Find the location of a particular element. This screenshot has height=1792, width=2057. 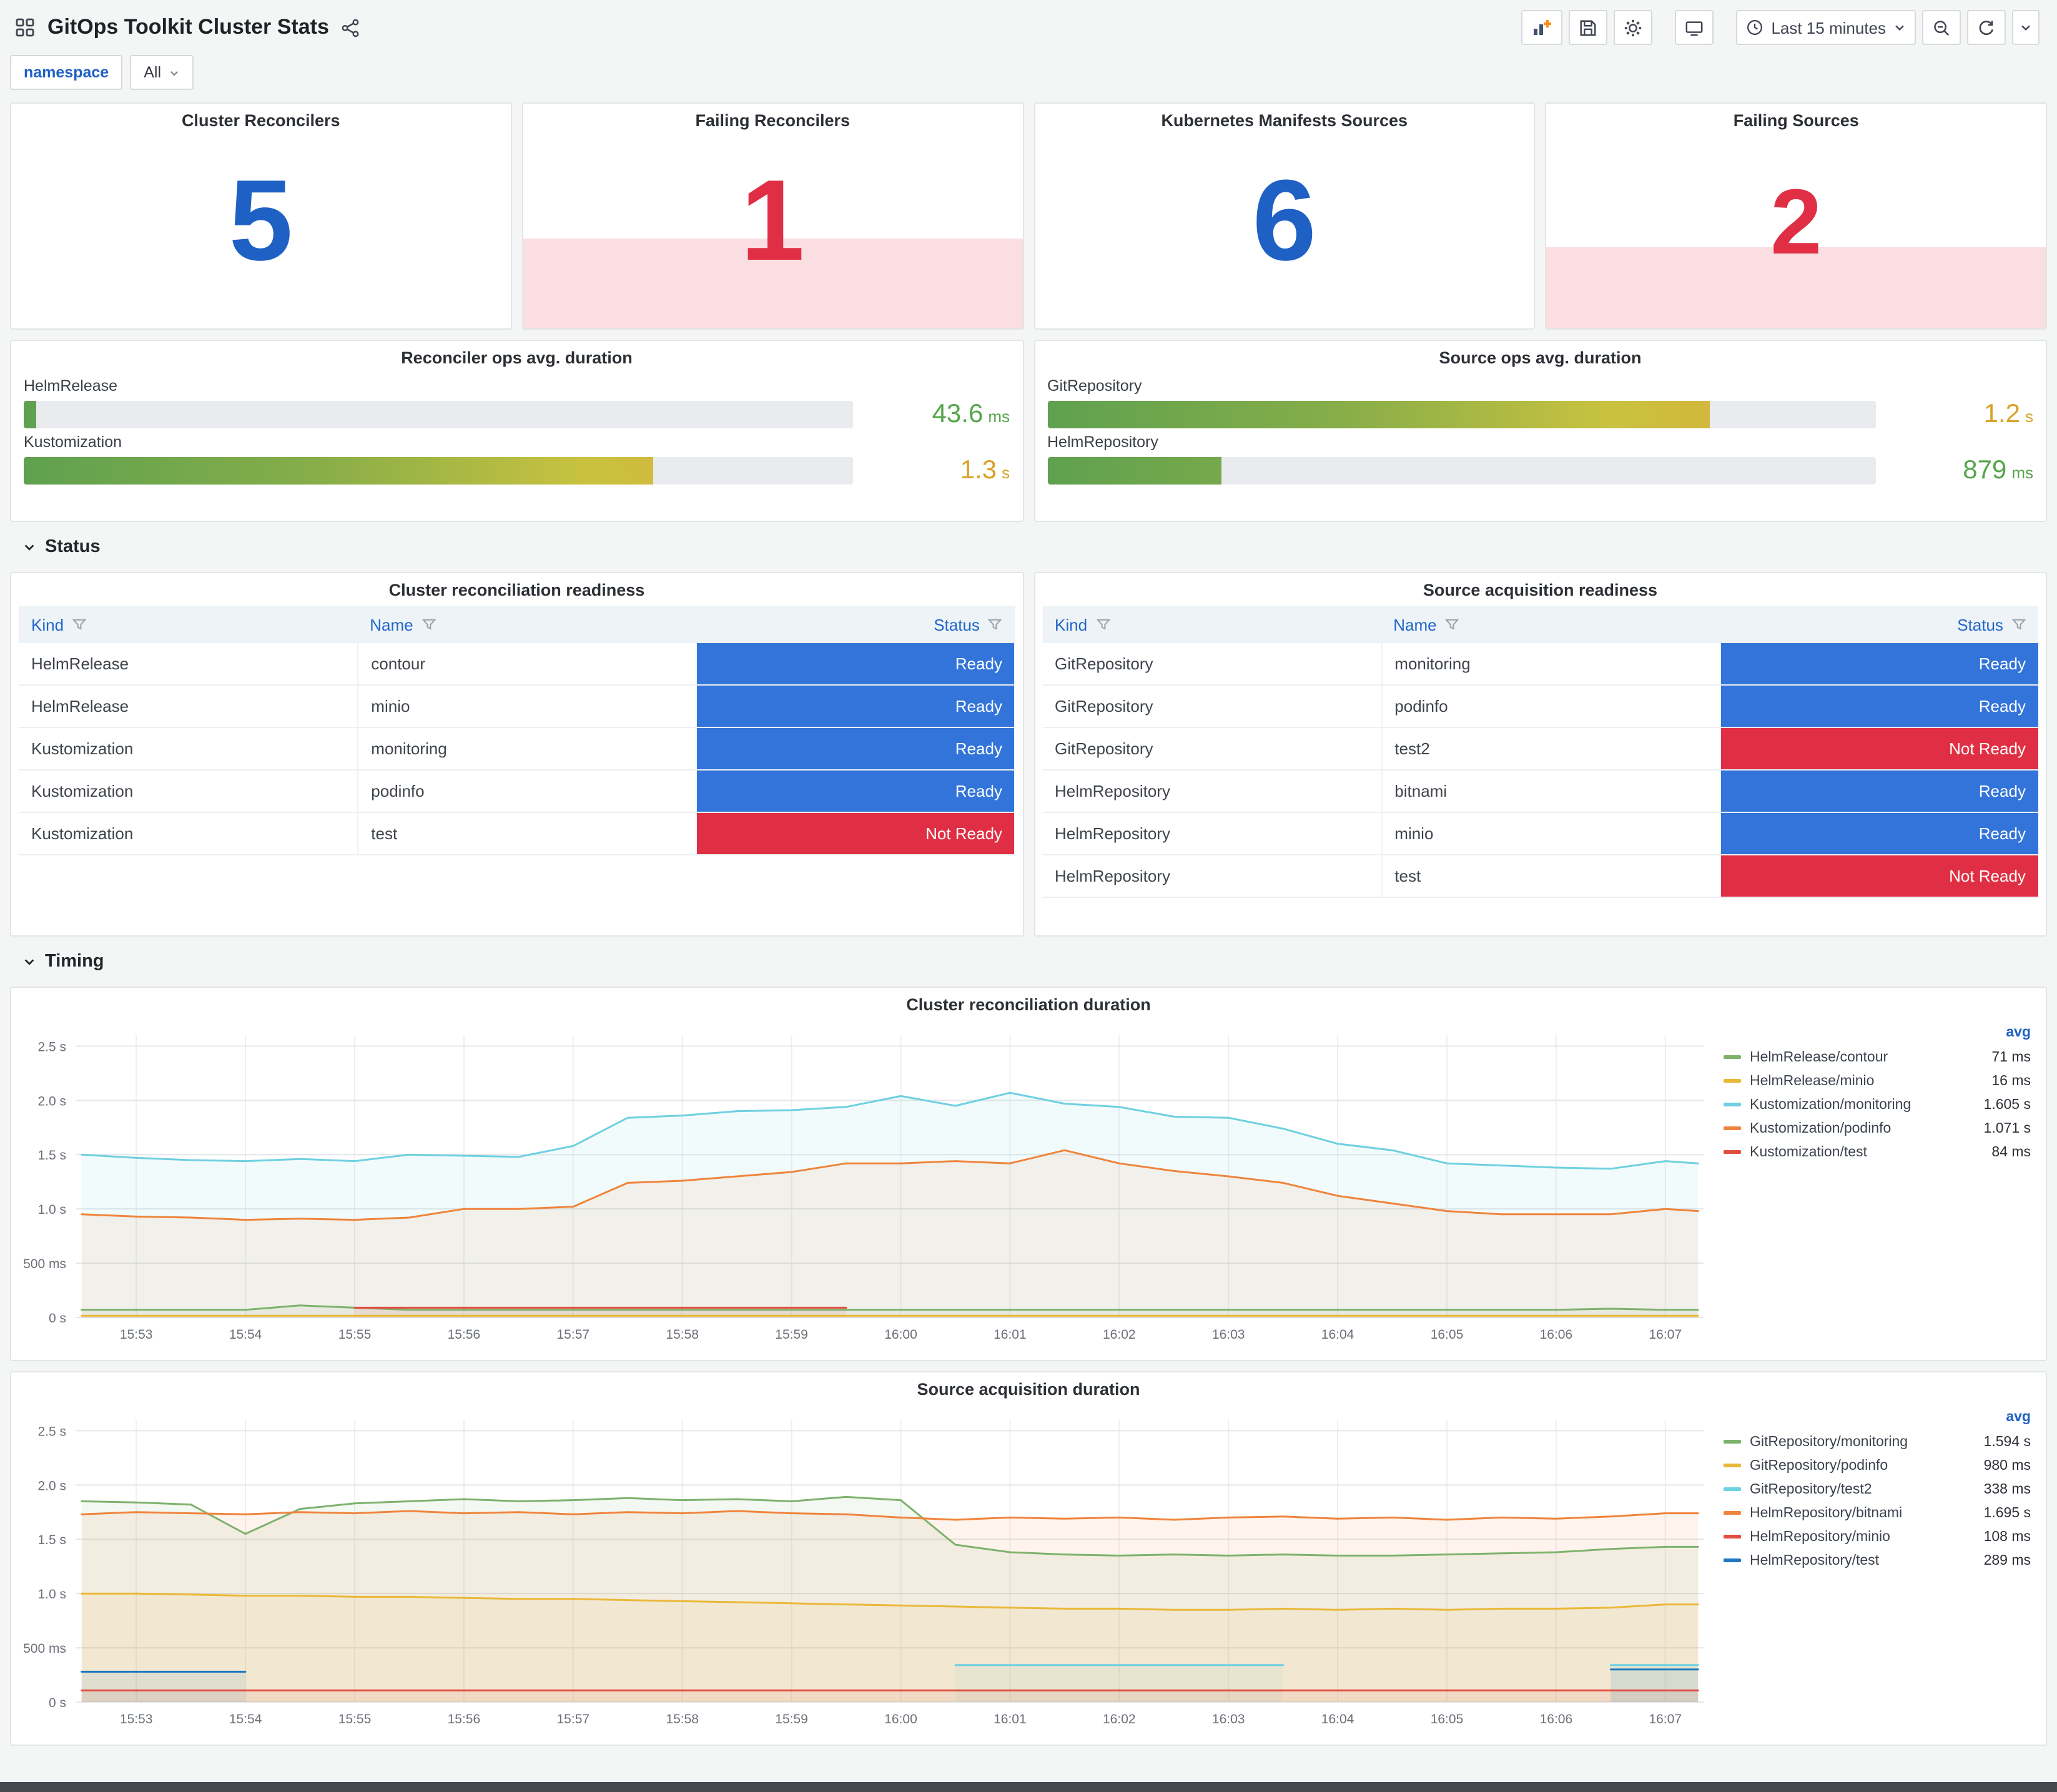

legend-series-name: HelmRelease/contour is located at coordinates (1819, 1057).